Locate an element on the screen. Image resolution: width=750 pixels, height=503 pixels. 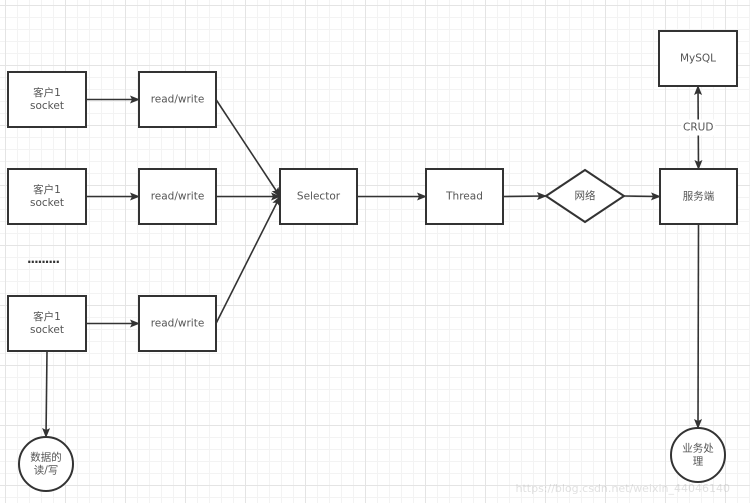
node-rw1: read/write is located at coordinates (177, 99).